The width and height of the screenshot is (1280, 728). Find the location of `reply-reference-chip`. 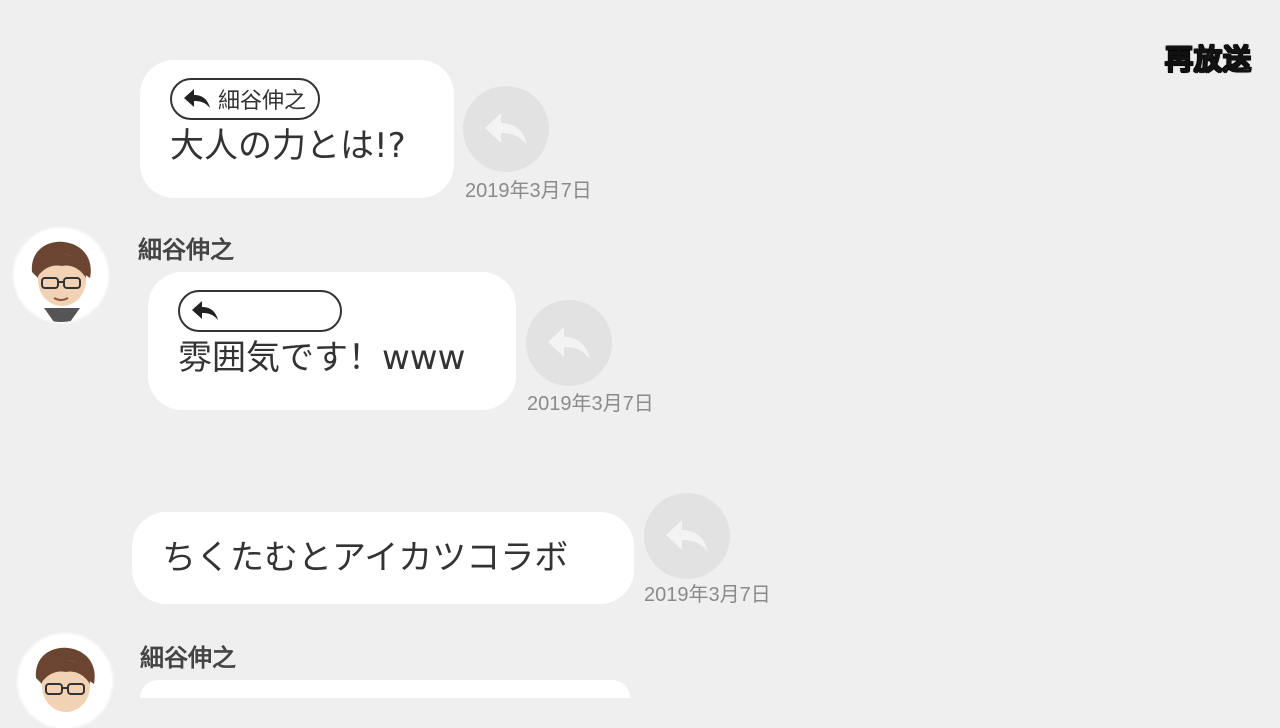

reply-reference-chip is located at coordinates (260, 311).